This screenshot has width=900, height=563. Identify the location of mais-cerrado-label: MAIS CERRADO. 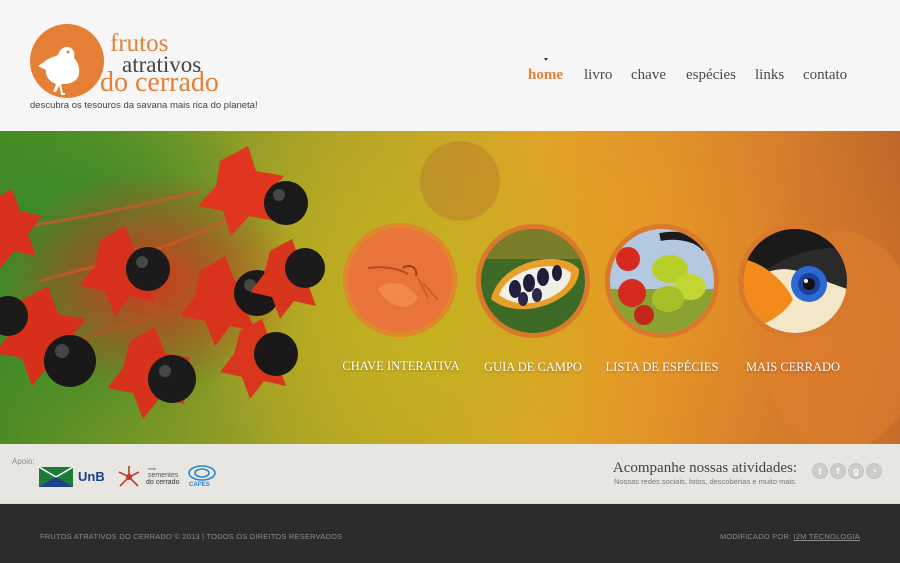
(793, 367).